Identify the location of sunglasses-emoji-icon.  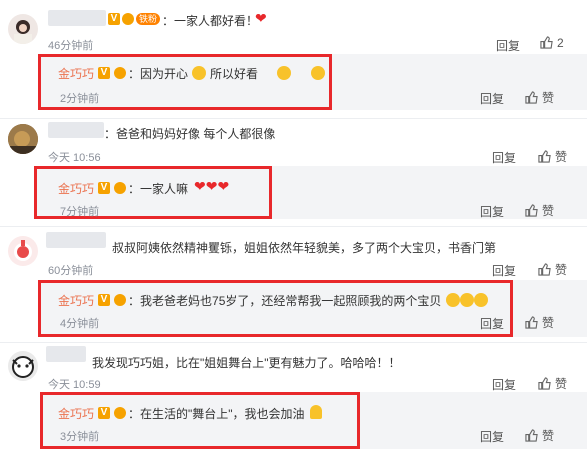
(467, 300).